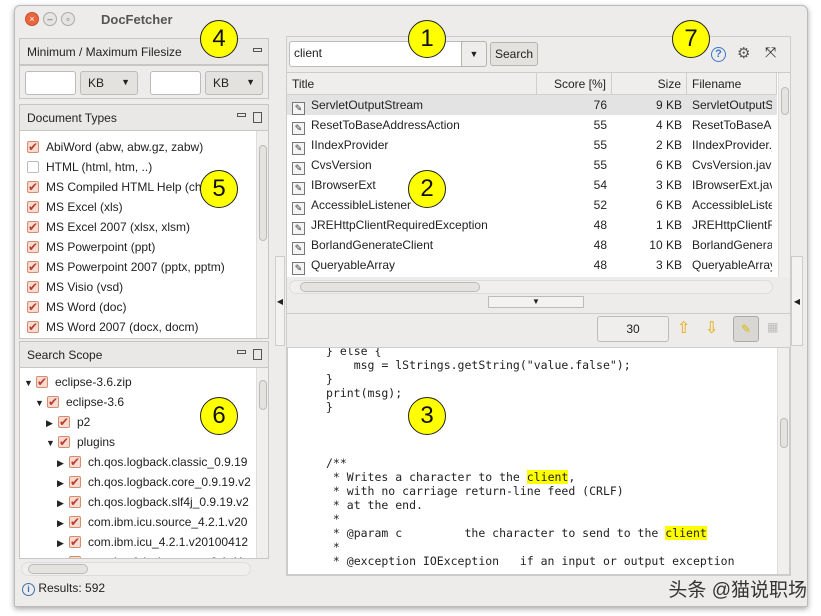 This screenshot has width=821, height=616. I want to click on max-filesize-input, so click(175, 83).